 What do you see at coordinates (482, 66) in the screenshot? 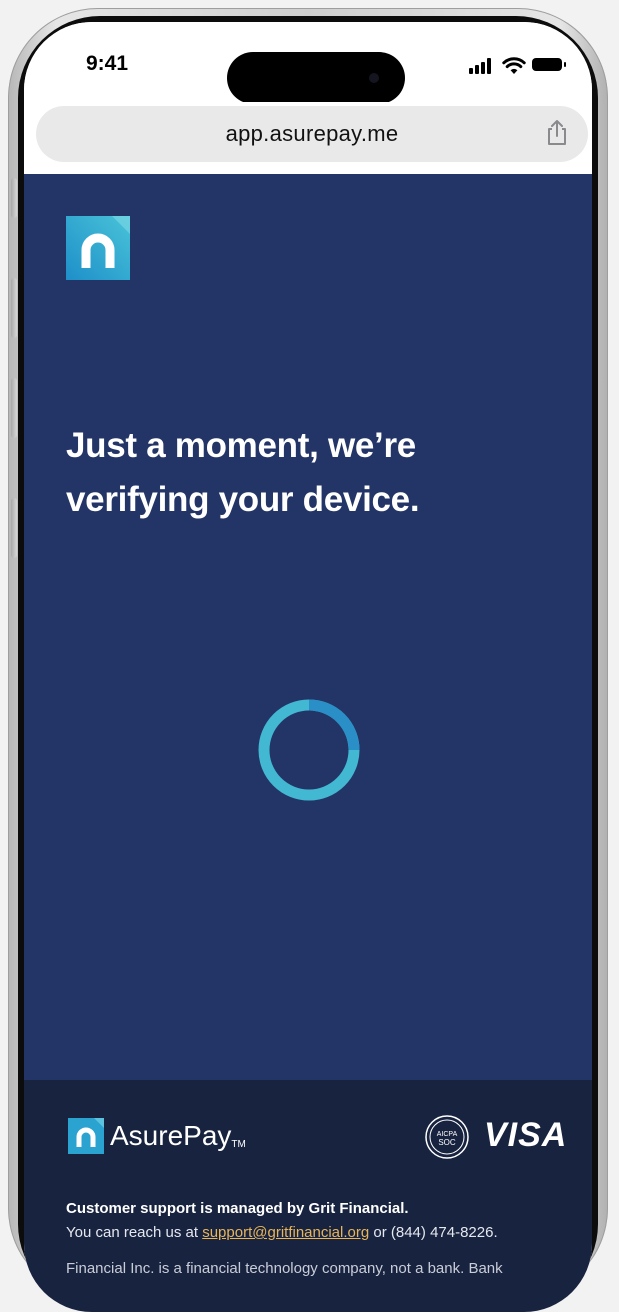
I see `cellular-signal-icon` at bounding box center [482, 66].